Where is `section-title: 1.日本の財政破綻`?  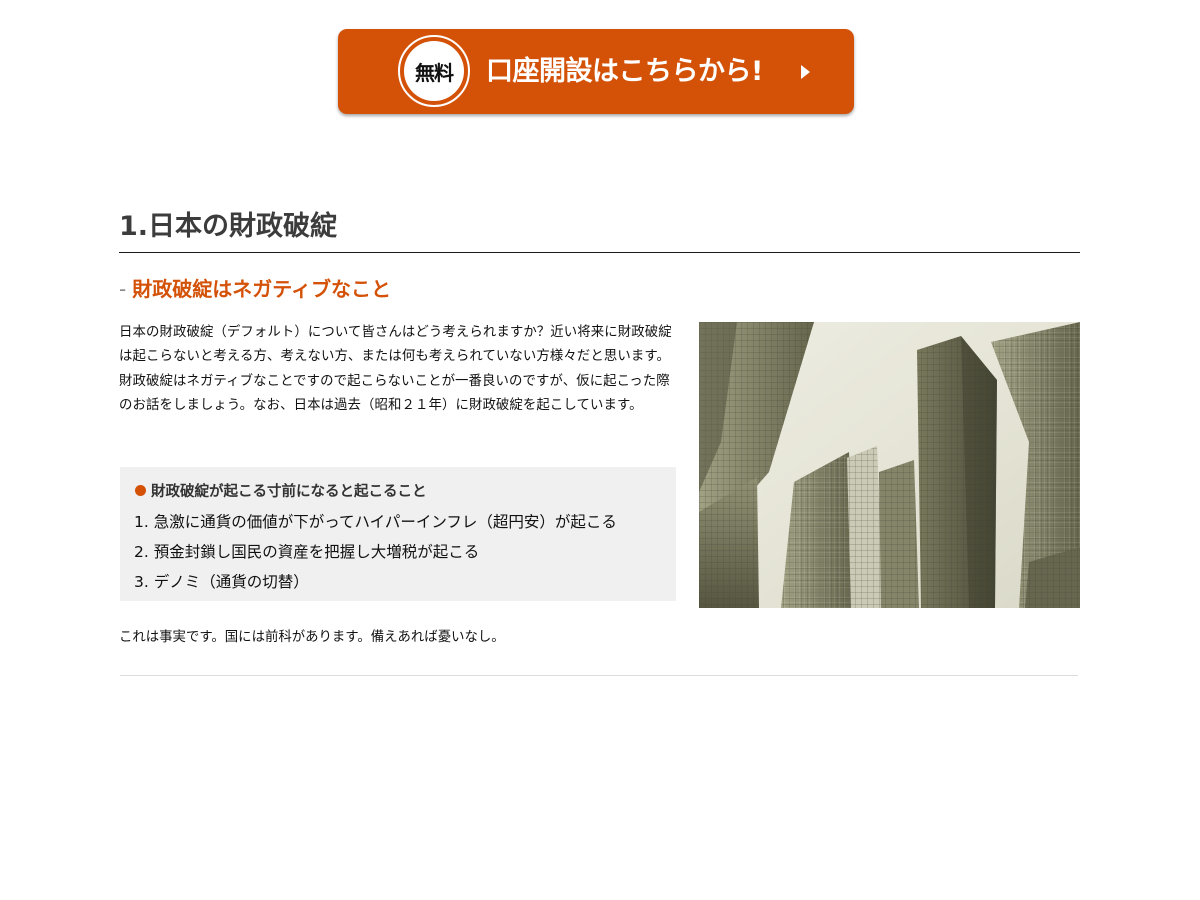
section-title: 1.日本の財政破綻 is located at coordinates (599, 229).